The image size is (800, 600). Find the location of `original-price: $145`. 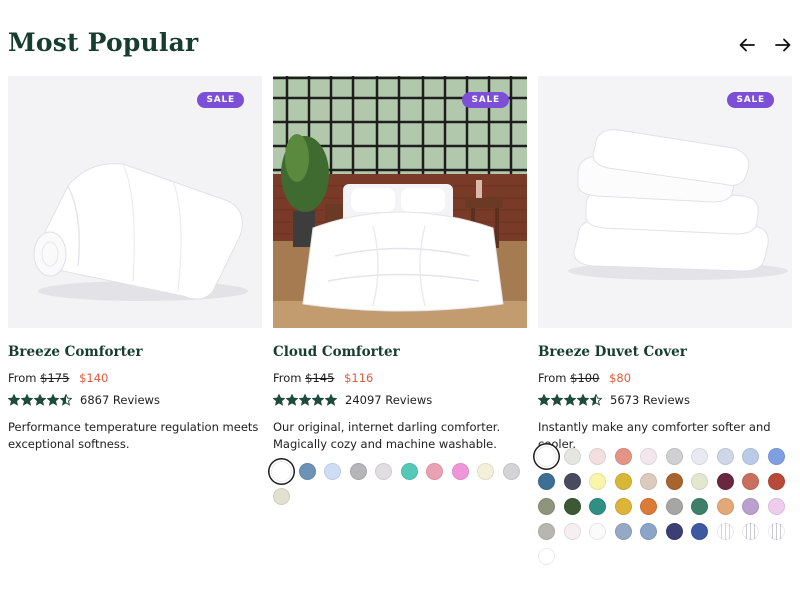

original-price: $145 is located at coordinates (320, 378).